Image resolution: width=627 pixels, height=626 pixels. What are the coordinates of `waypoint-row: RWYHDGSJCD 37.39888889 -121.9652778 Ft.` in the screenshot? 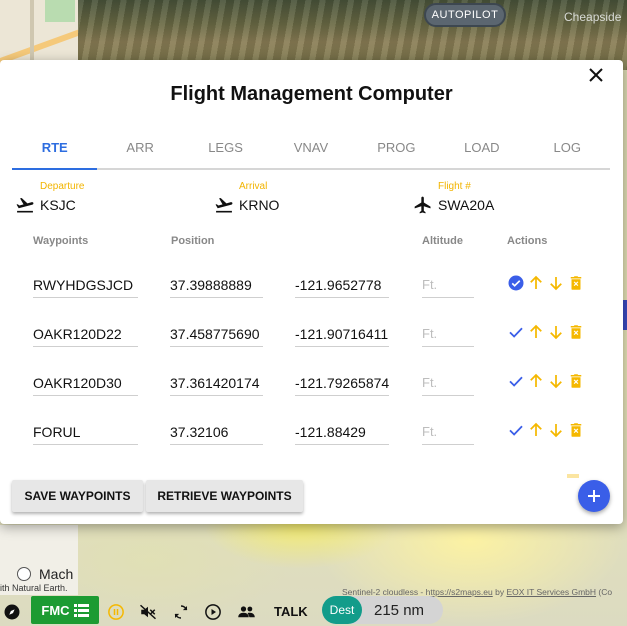 It's located at (311, 291).